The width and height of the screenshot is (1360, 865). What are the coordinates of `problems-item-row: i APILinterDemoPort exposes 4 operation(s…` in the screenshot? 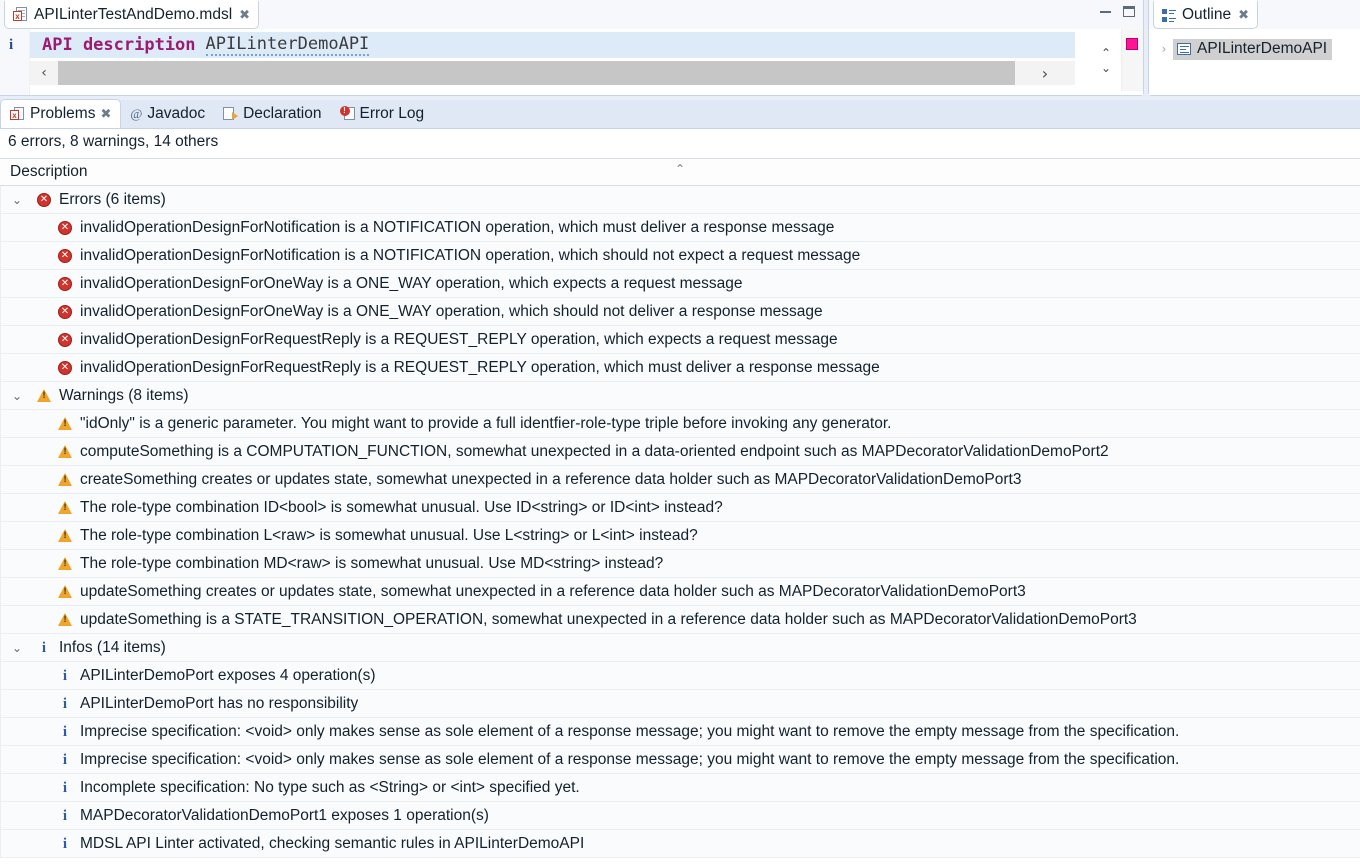 It's located at (680, 676).